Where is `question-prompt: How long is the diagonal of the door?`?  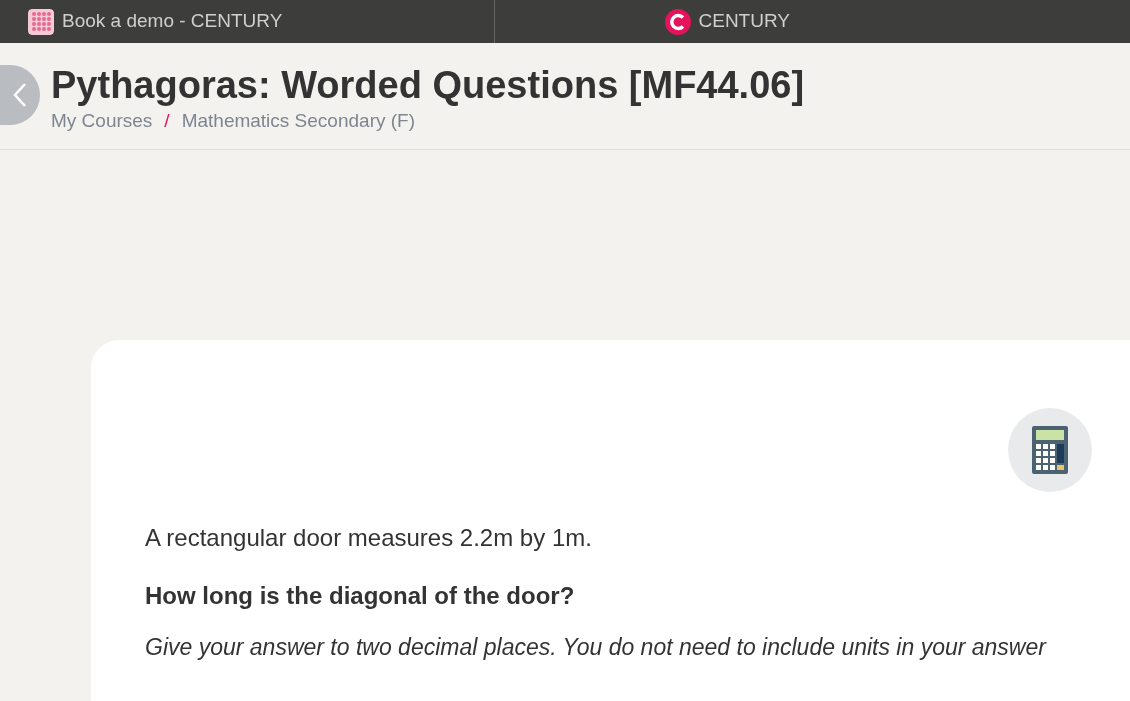 question-prompt: How long is the diagonal of the door? is located at coordinates (360, 596).